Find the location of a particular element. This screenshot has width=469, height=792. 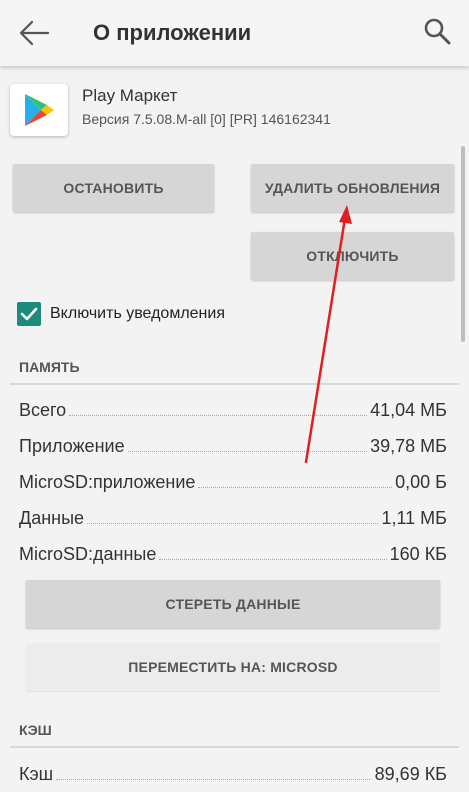

memory-row-microsd-data: MicroSD:данные 160 КБ is located at coordinates (233, 553).